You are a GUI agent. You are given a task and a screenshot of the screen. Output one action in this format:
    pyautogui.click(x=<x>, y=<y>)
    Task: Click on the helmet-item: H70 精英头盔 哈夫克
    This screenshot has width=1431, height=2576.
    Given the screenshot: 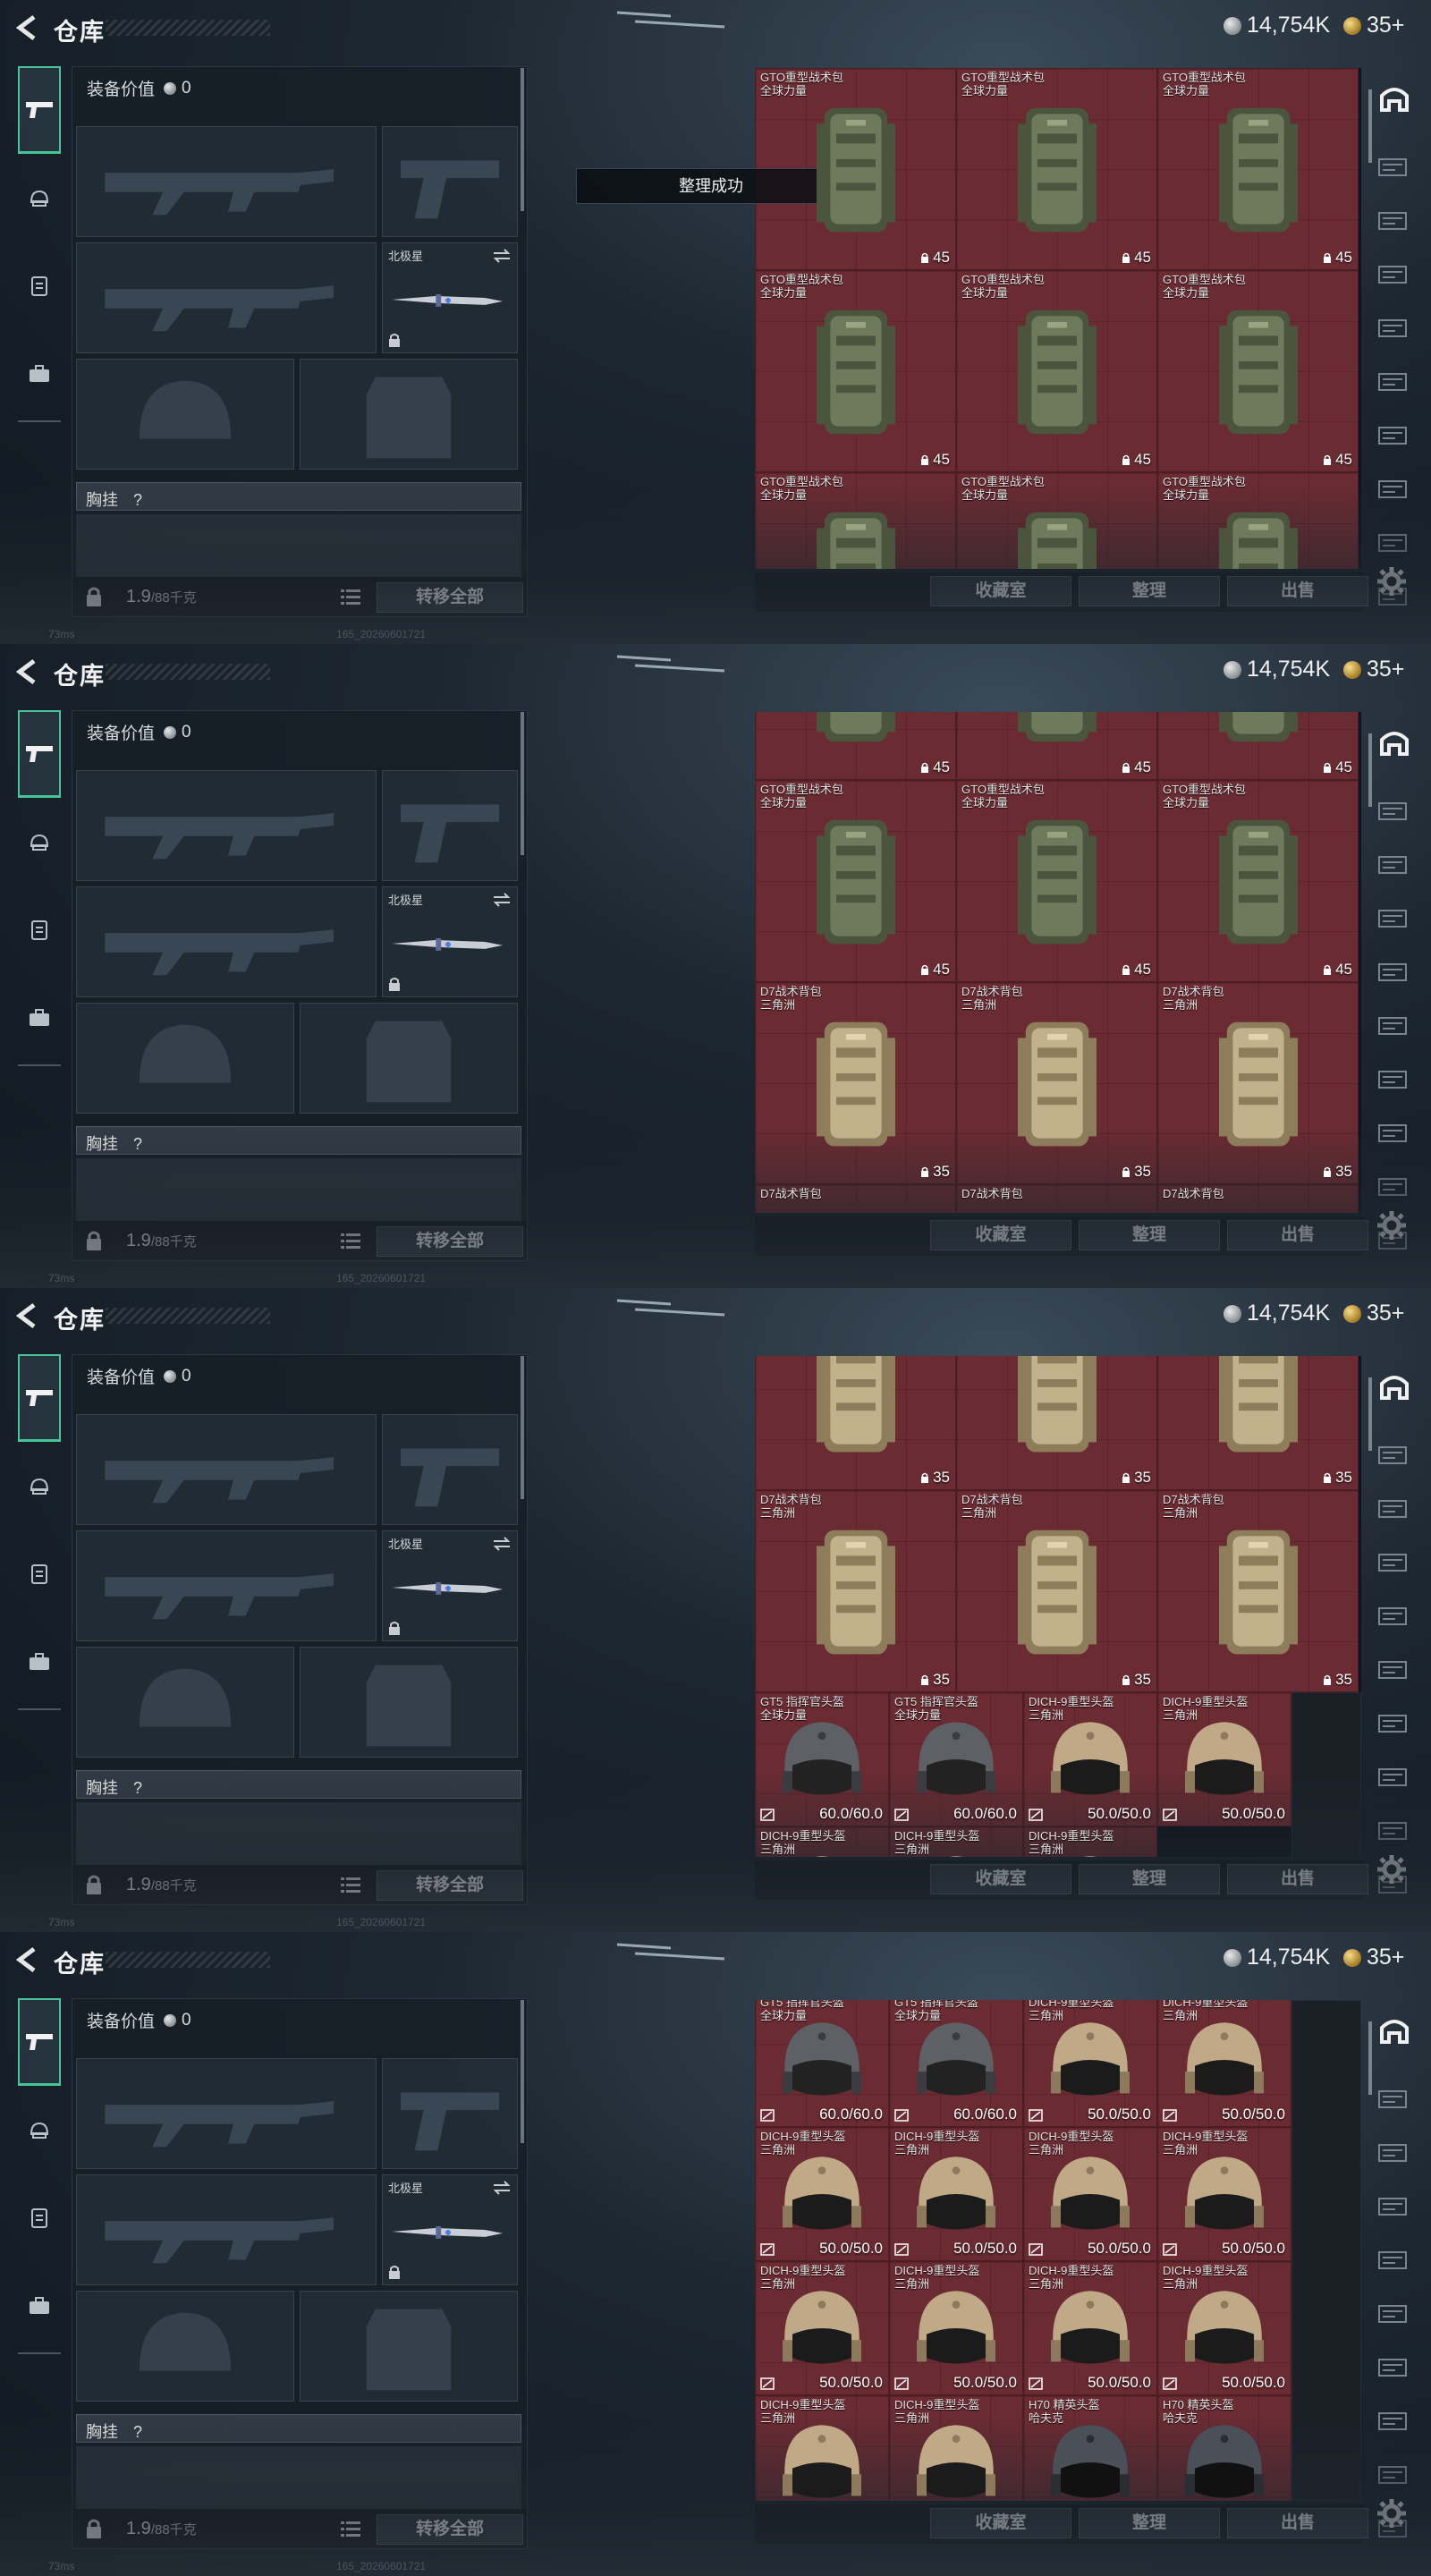 What is the action you would take?
    pyautogui.click(x=1224, y=2448)
    